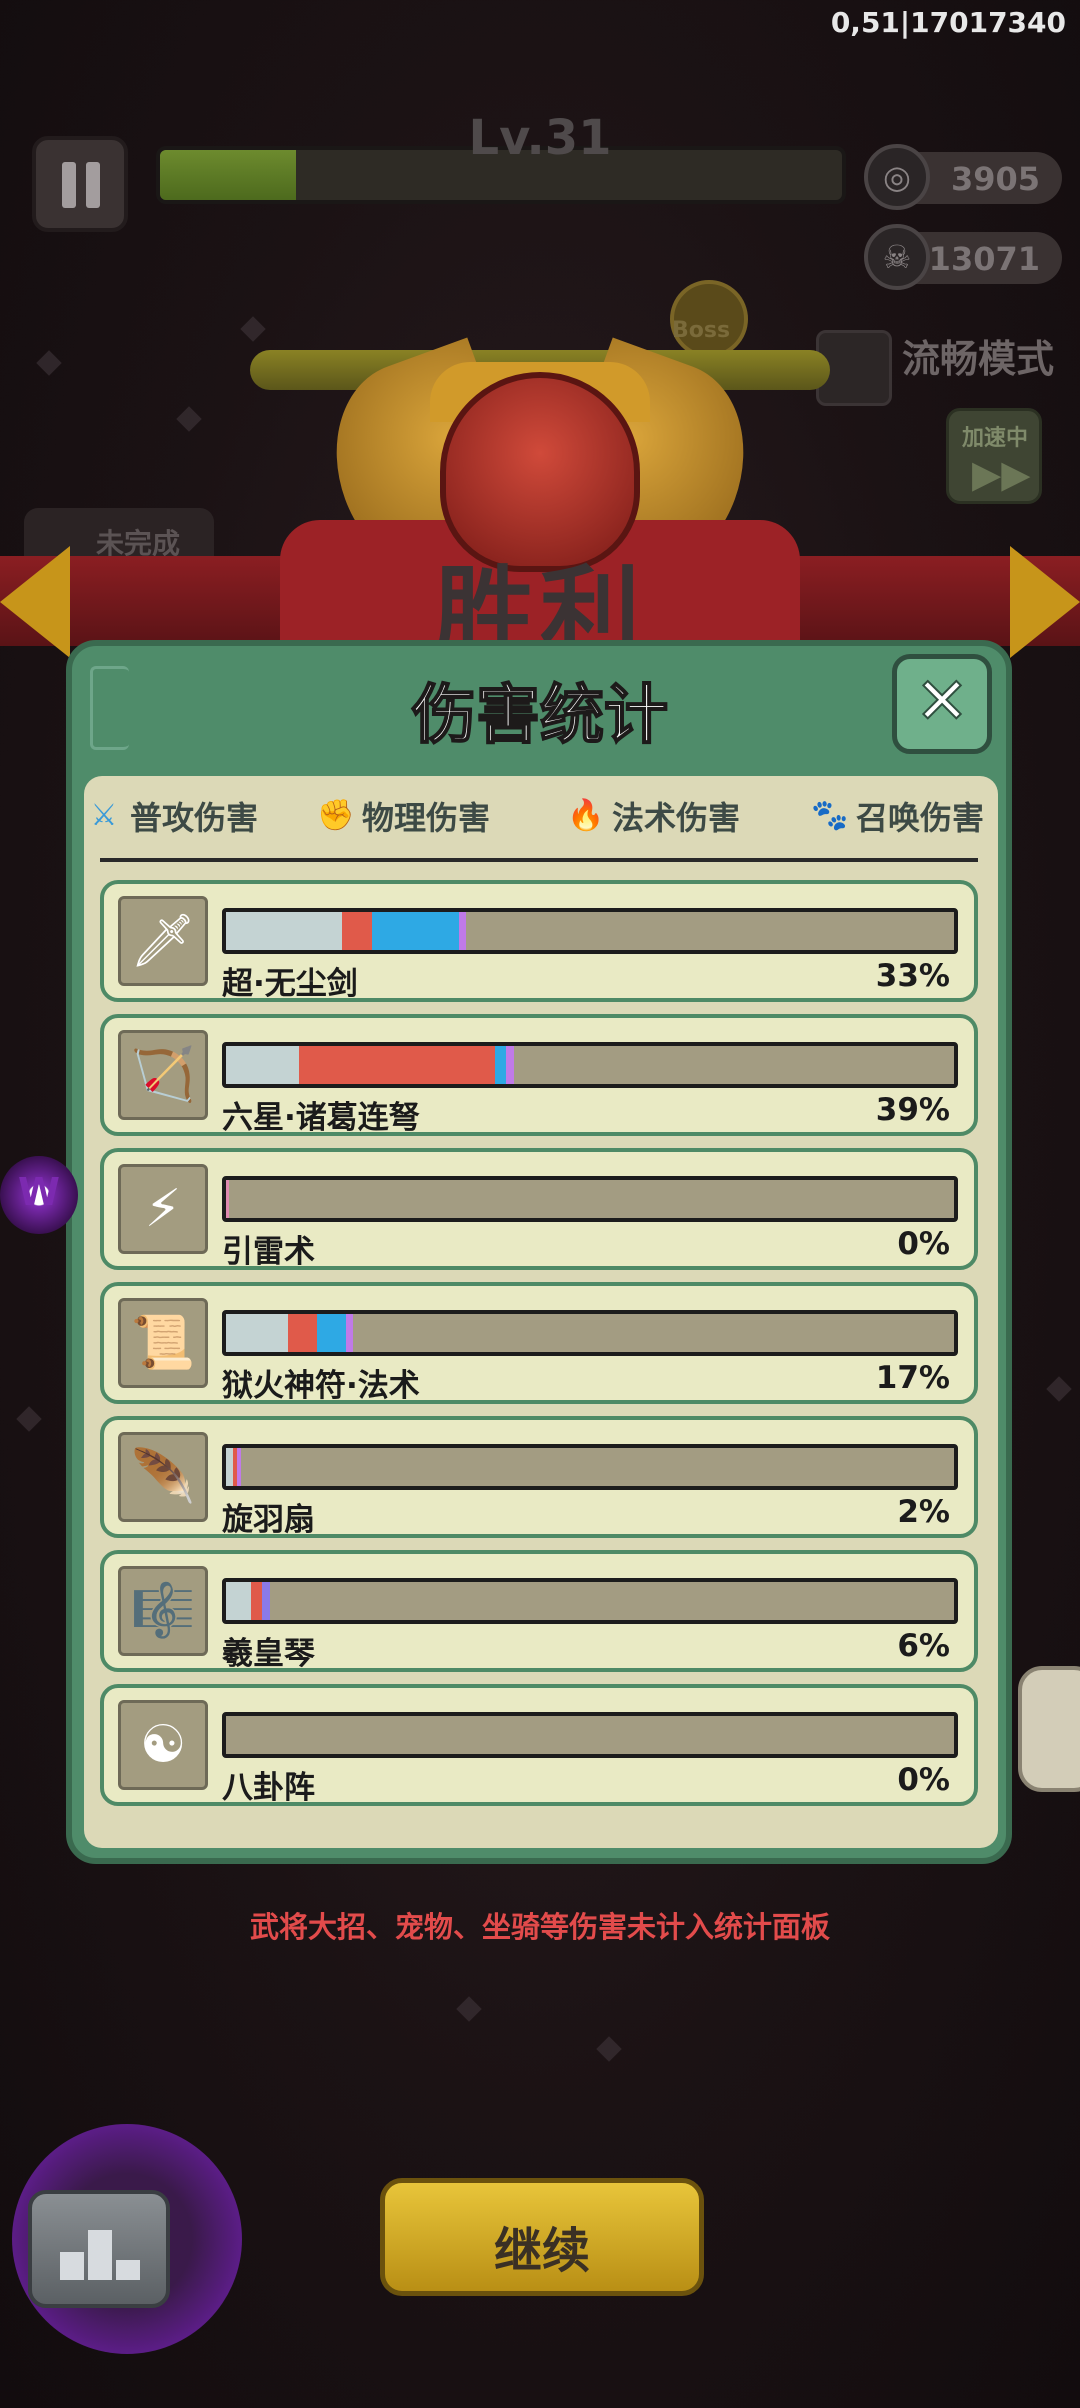 This screenshot has width=1080, height=2408. Describe the element at coordinates (163, 1075) in the screenshot. I see `crossbow-icon: 🏹` at that location.